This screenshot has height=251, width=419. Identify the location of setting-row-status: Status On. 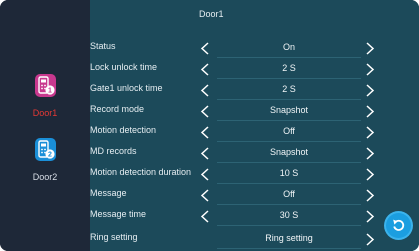
(254, 48).